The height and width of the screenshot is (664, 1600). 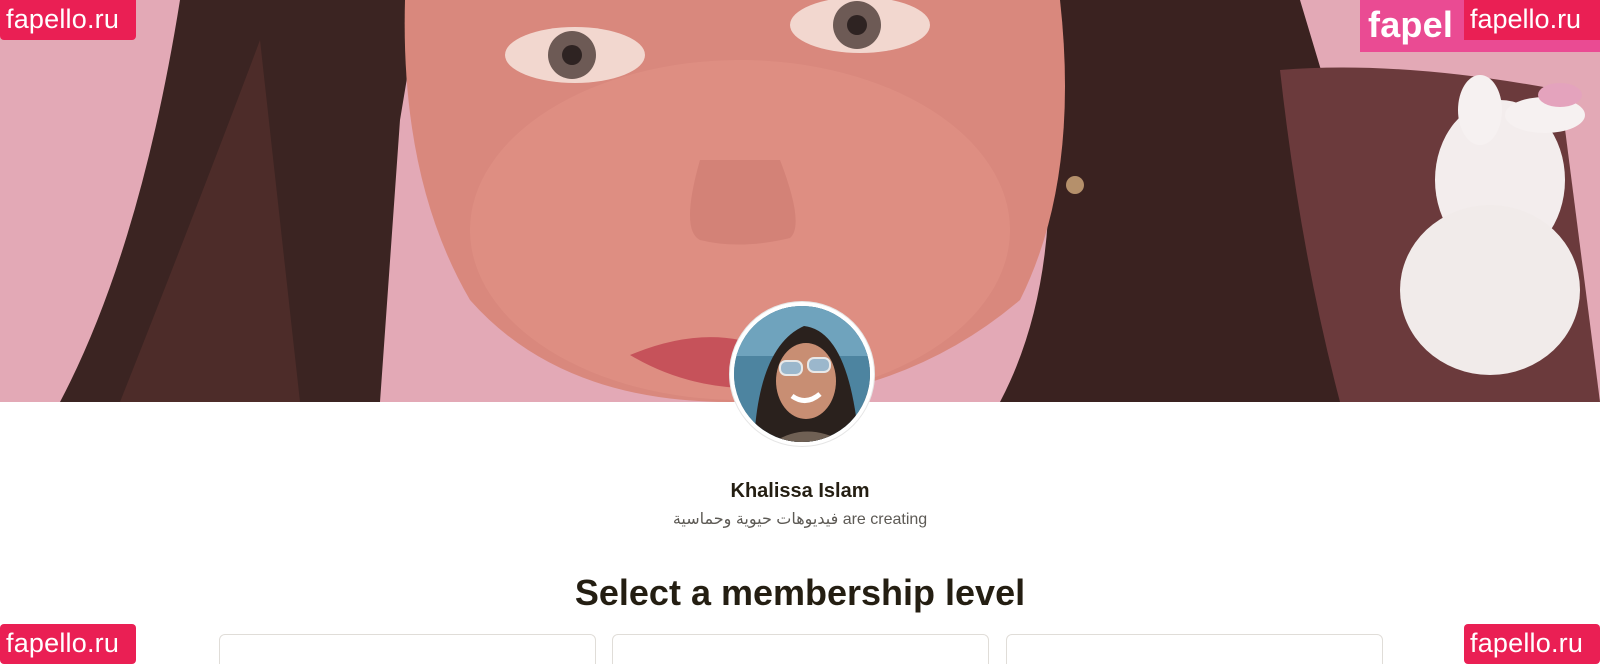 I want to click on creator-name: Khalissa Islam, so click(x=800, y=491).